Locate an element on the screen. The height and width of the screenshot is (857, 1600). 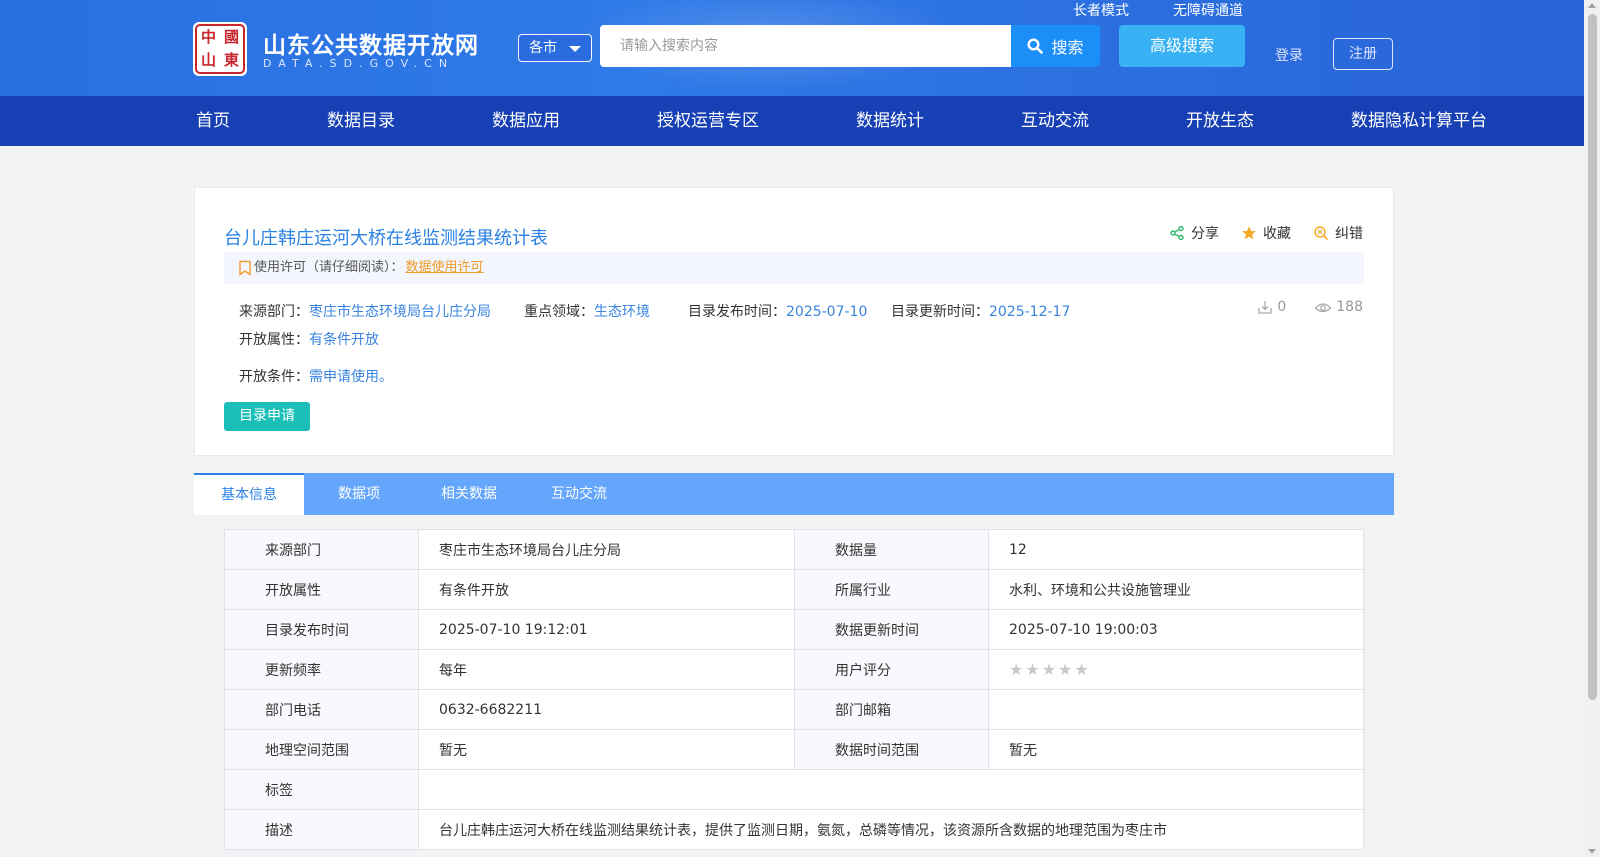
download-count: 0 is located at coordinates (1271, 307).